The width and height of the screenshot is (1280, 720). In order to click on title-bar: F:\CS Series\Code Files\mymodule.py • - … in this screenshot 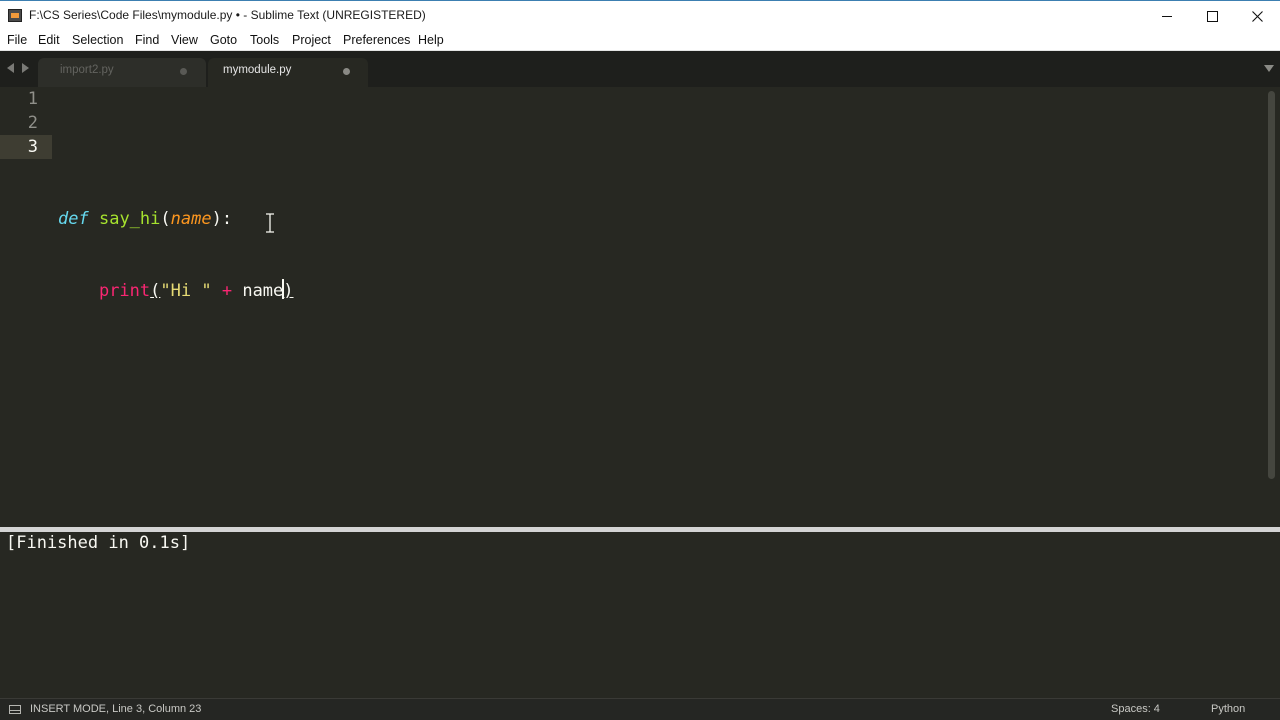, I will do `click(640, 15)`.